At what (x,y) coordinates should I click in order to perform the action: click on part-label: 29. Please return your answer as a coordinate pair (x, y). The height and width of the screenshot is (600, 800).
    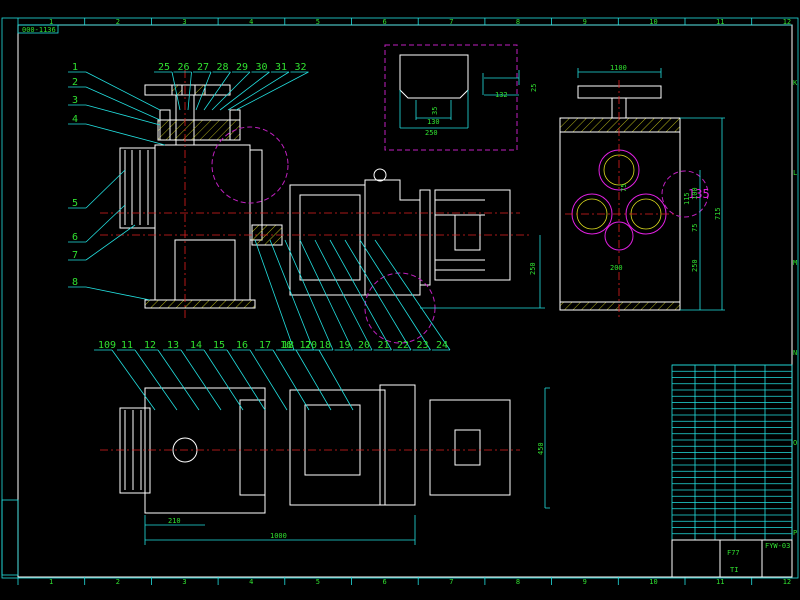
    Looking at the image, I should click on (242, 67).